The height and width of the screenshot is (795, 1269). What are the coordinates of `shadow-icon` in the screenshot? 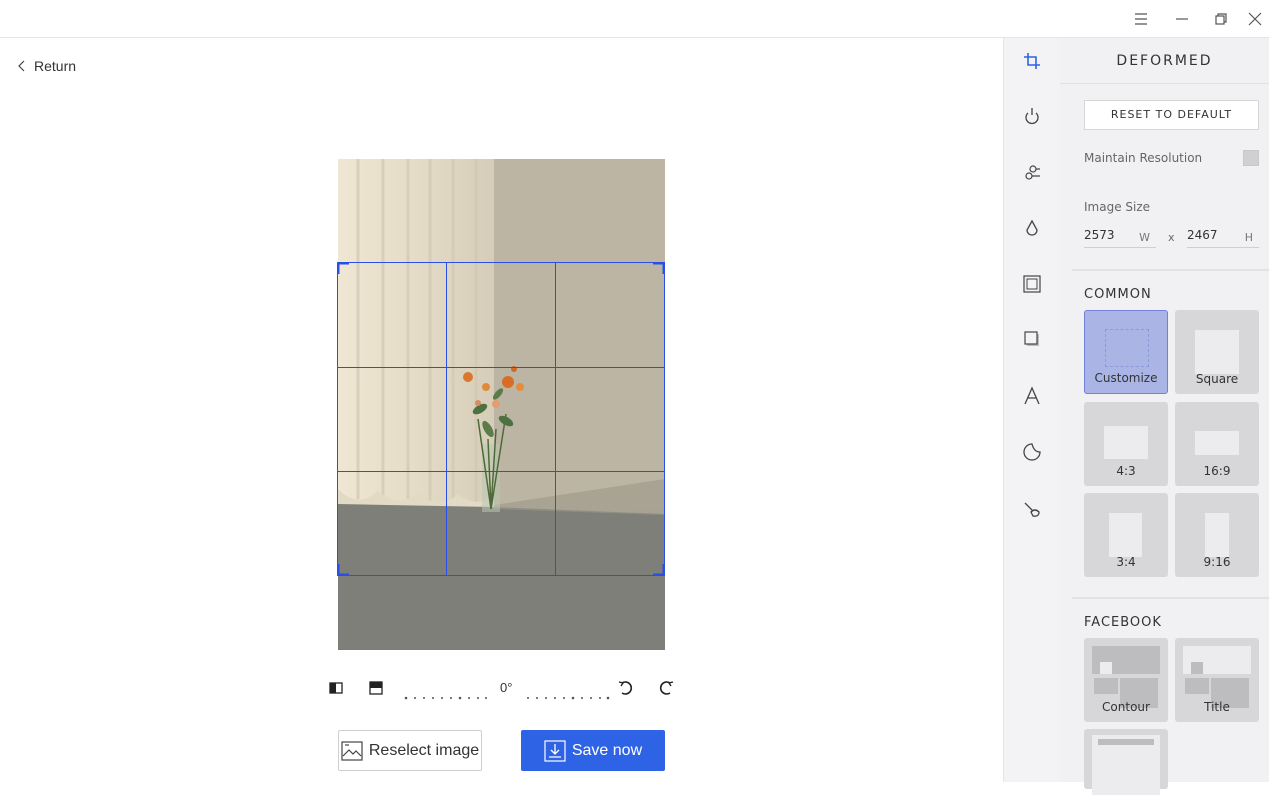 It's located at (1032, 339).